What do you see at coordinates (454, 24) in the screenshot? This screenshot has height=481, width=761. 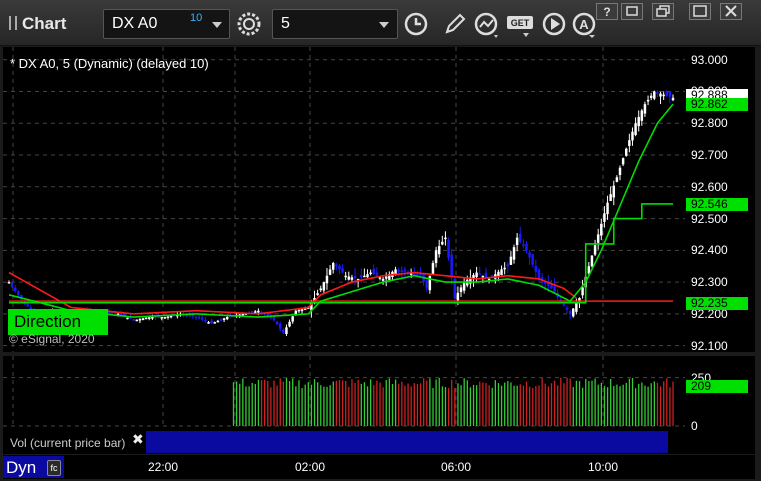 I see `pencil-icon` at bounding box center [454, 24].